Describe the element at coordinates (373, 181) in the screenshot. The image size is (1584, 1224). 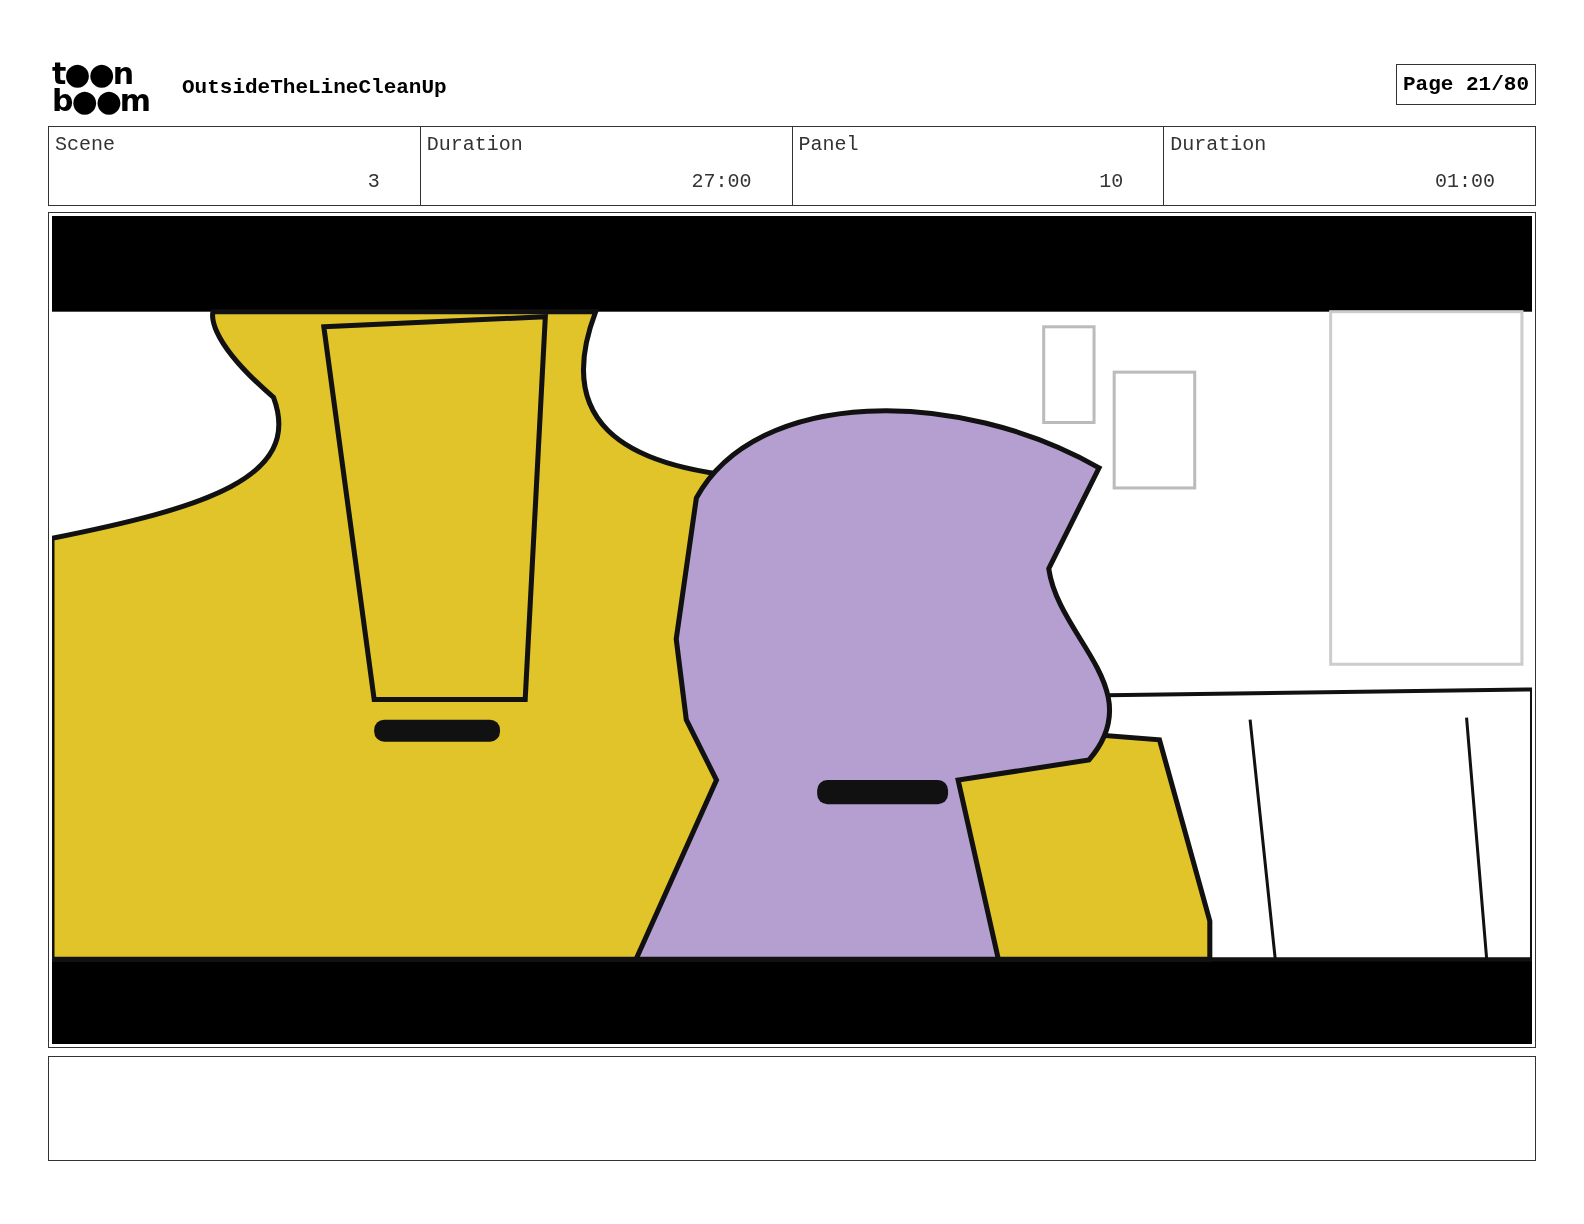
I see `field-value: 3` at that location.